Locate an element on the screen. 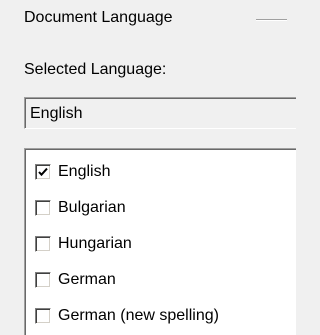  checkmark-icon is located at coordinates (43, 172).